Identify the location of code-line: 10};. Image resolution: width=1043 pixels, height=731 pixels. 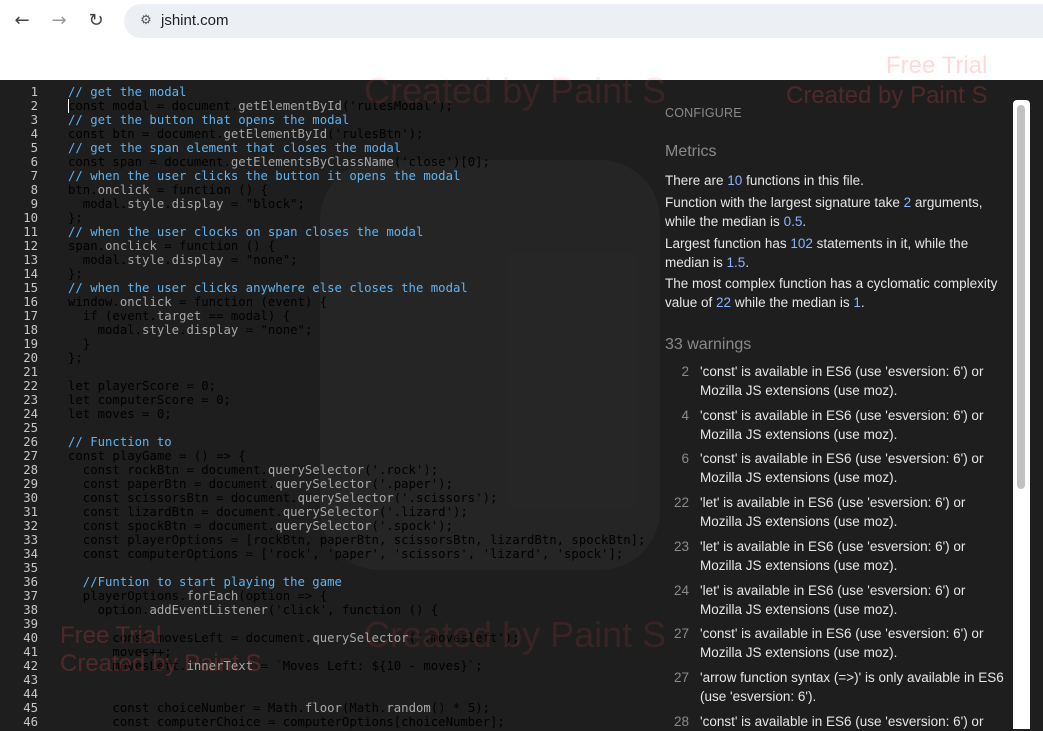
(327, 218).